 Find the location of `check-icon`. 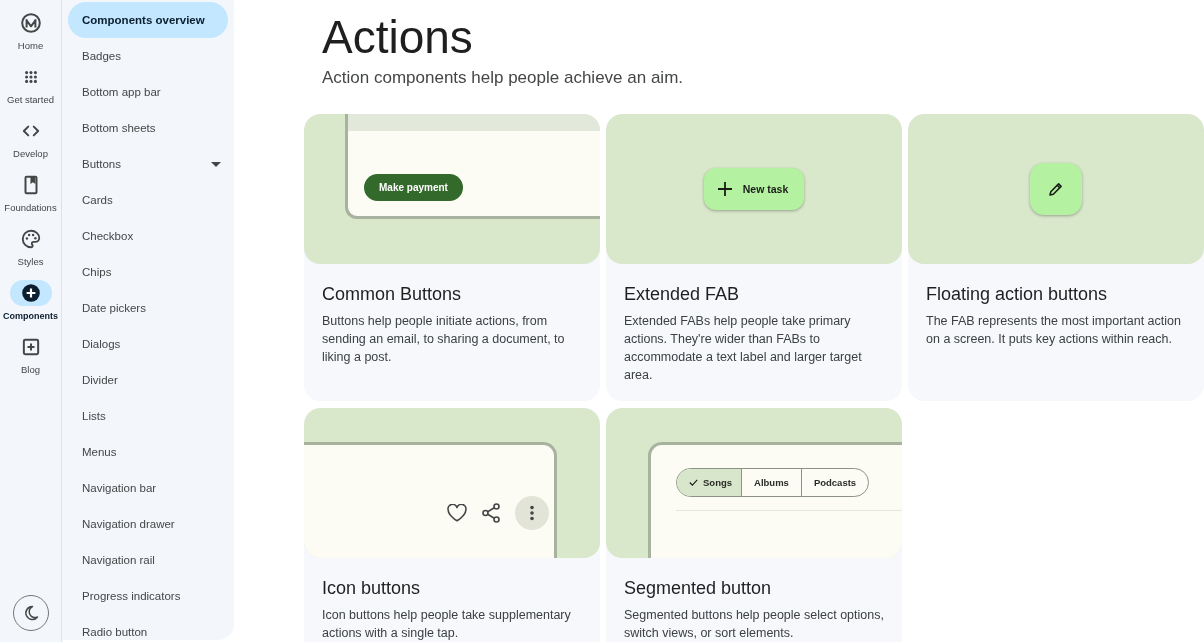

check-icon is located at coordinates (693, 482).